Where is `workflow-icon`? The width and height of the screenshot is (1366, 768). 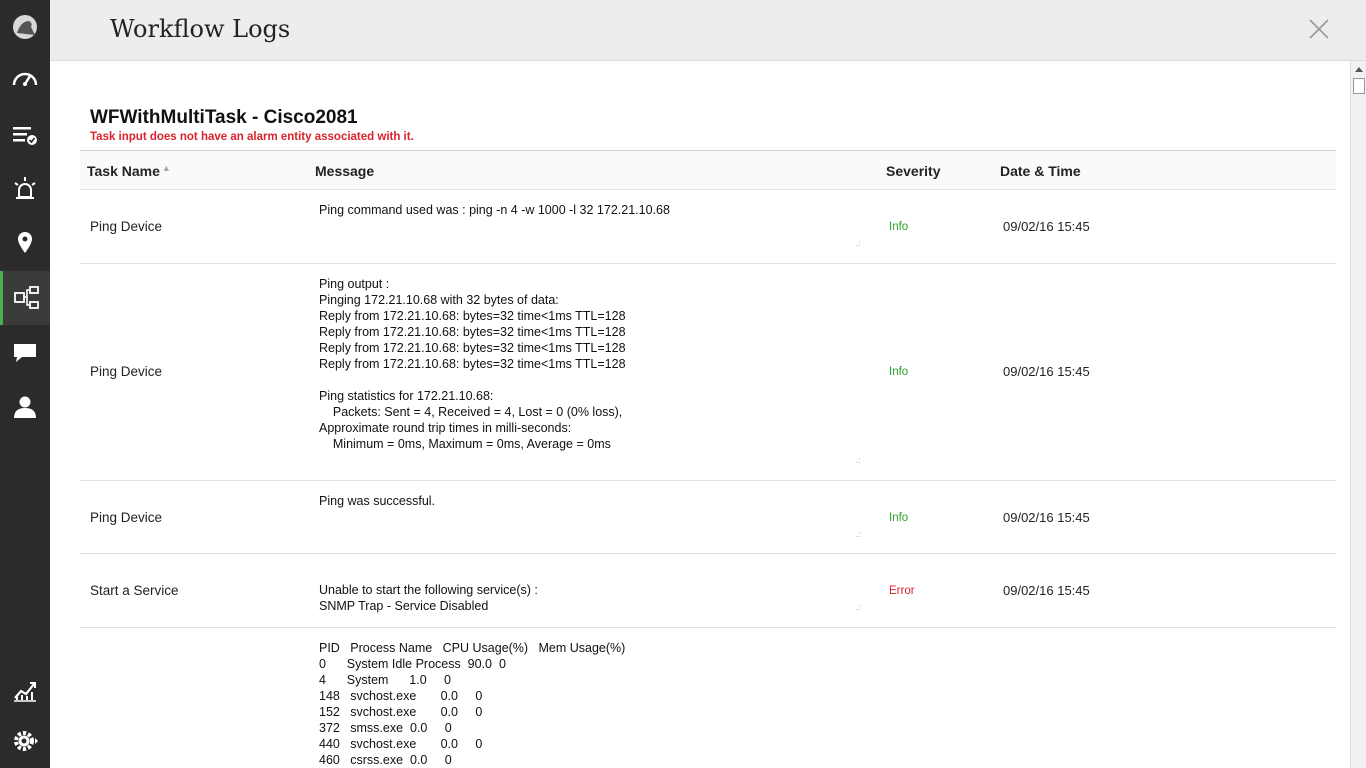
workflow-icon is located at coordinates (25, 298).